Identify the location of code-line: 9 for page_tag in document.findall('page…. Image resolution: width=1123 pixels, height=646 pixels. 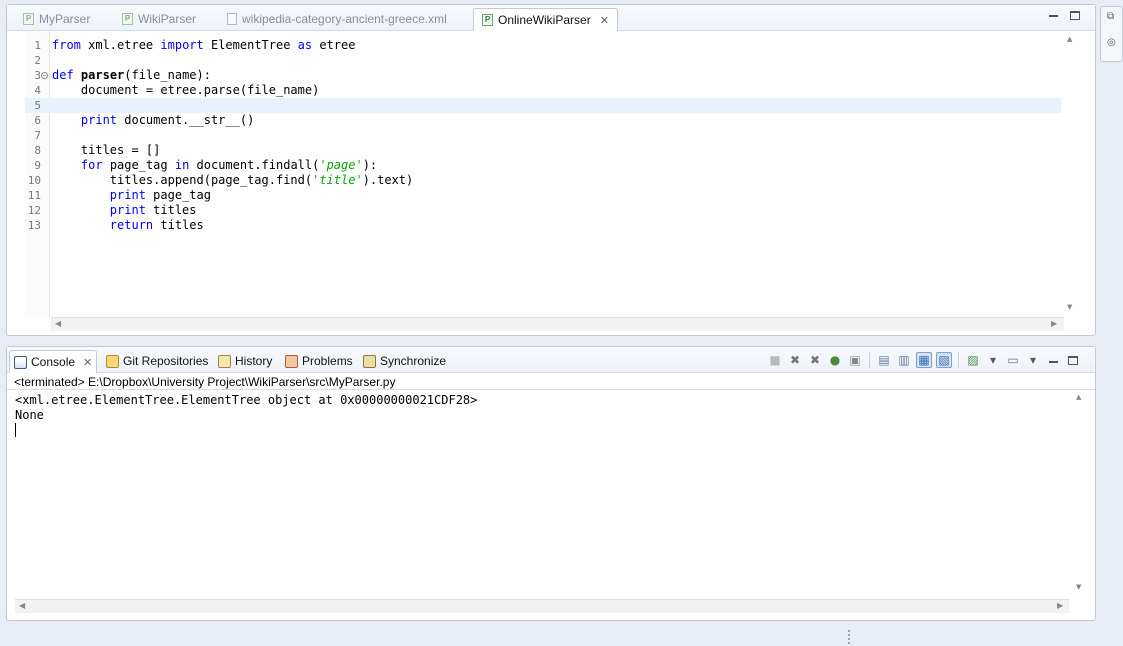
(543, 165).